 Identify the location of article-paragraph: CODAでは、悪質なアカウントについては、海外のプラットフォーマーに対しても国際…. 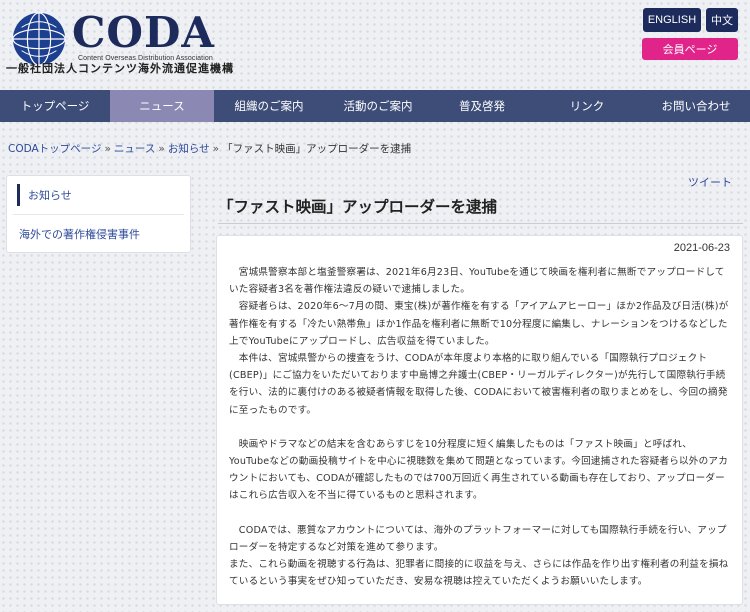
(478, 538).